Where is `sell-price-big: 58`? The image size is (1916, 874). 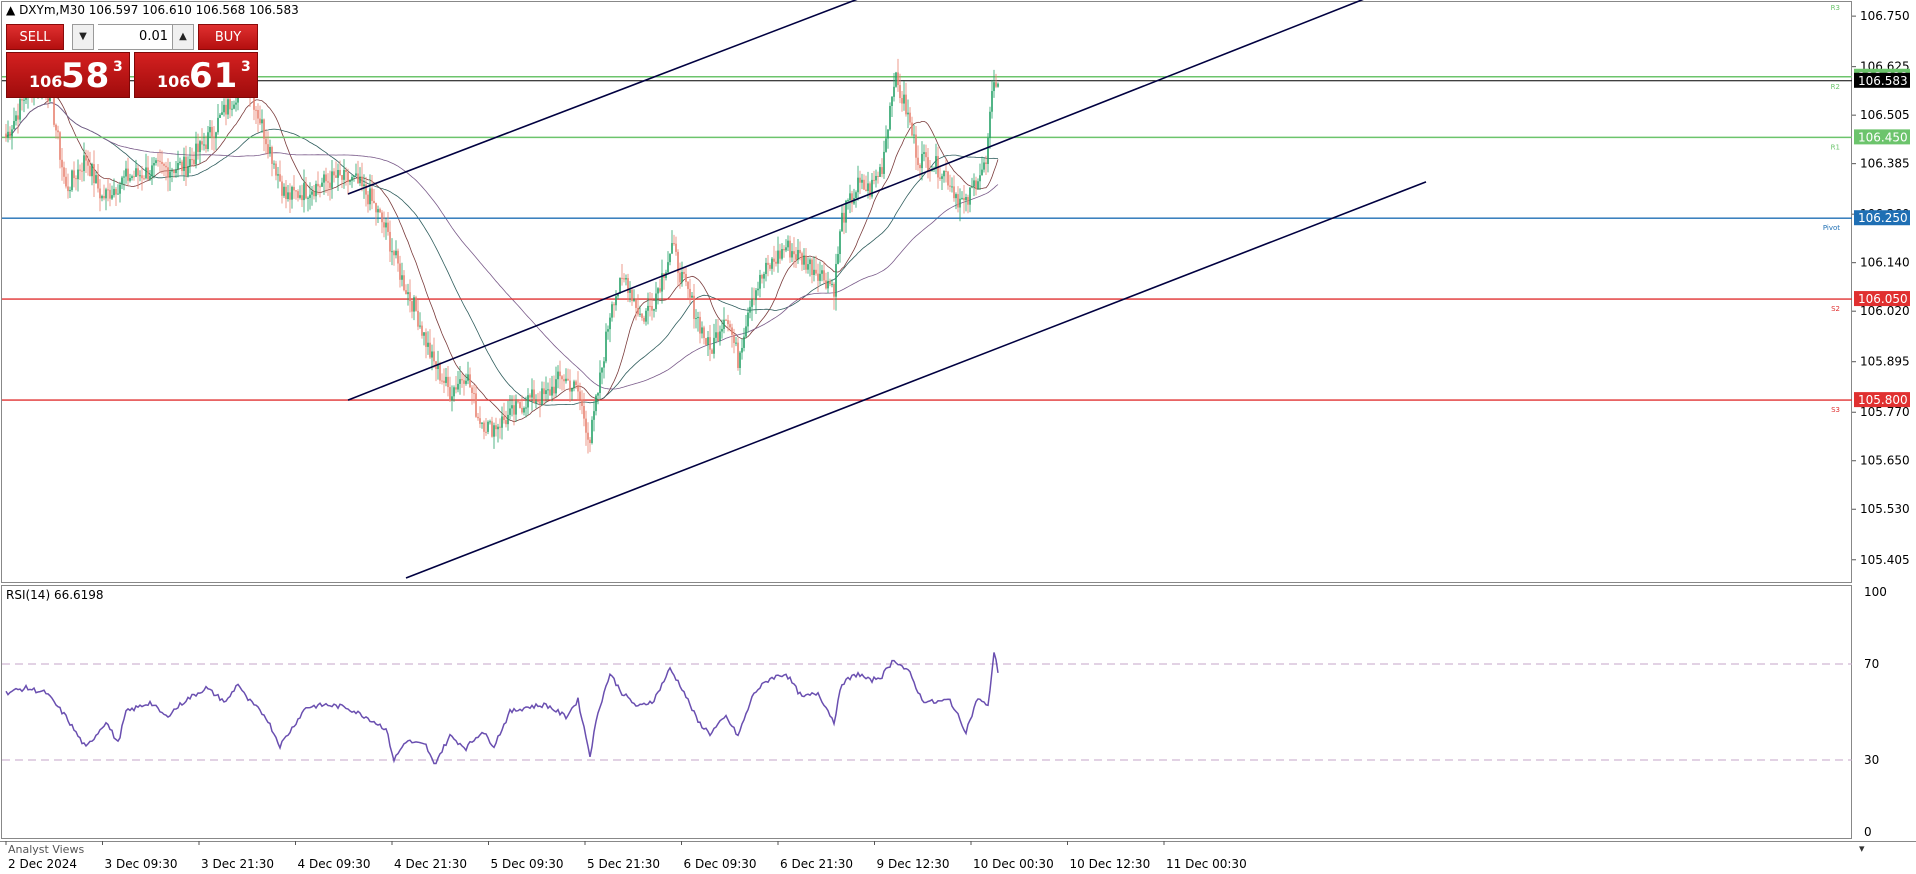 sell-price-big: 58 is located at coordinates (86, 76).